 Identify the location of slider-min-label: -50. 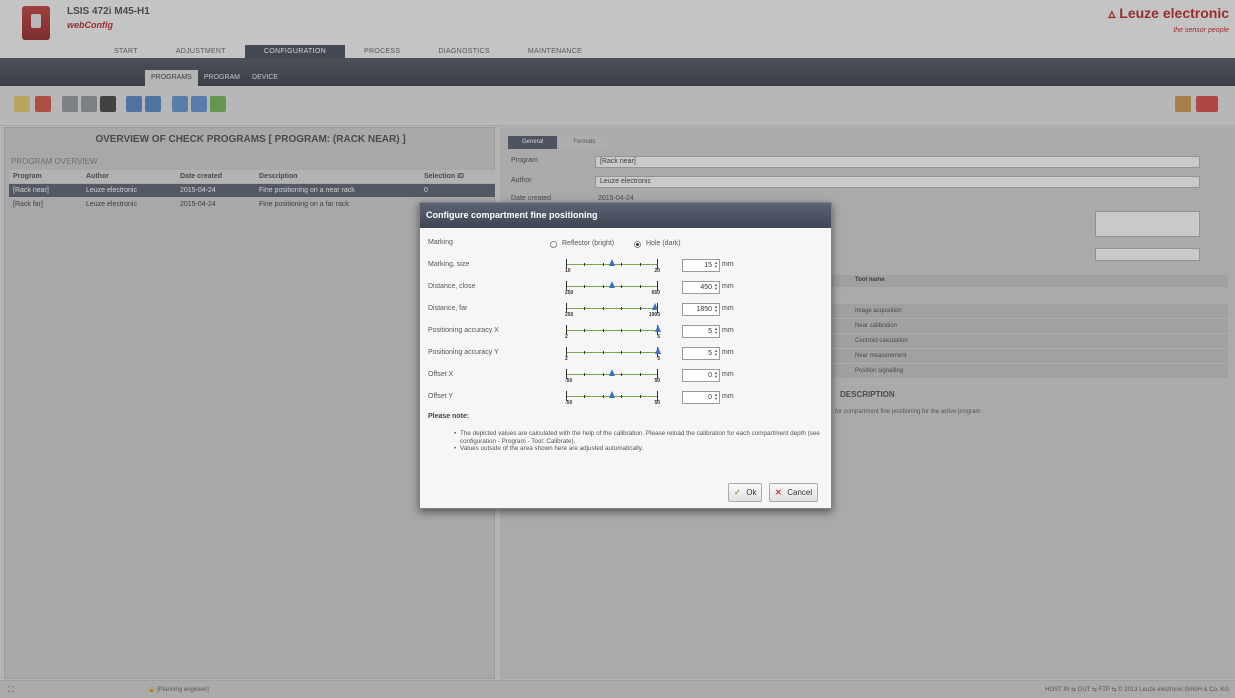
(569, 381).